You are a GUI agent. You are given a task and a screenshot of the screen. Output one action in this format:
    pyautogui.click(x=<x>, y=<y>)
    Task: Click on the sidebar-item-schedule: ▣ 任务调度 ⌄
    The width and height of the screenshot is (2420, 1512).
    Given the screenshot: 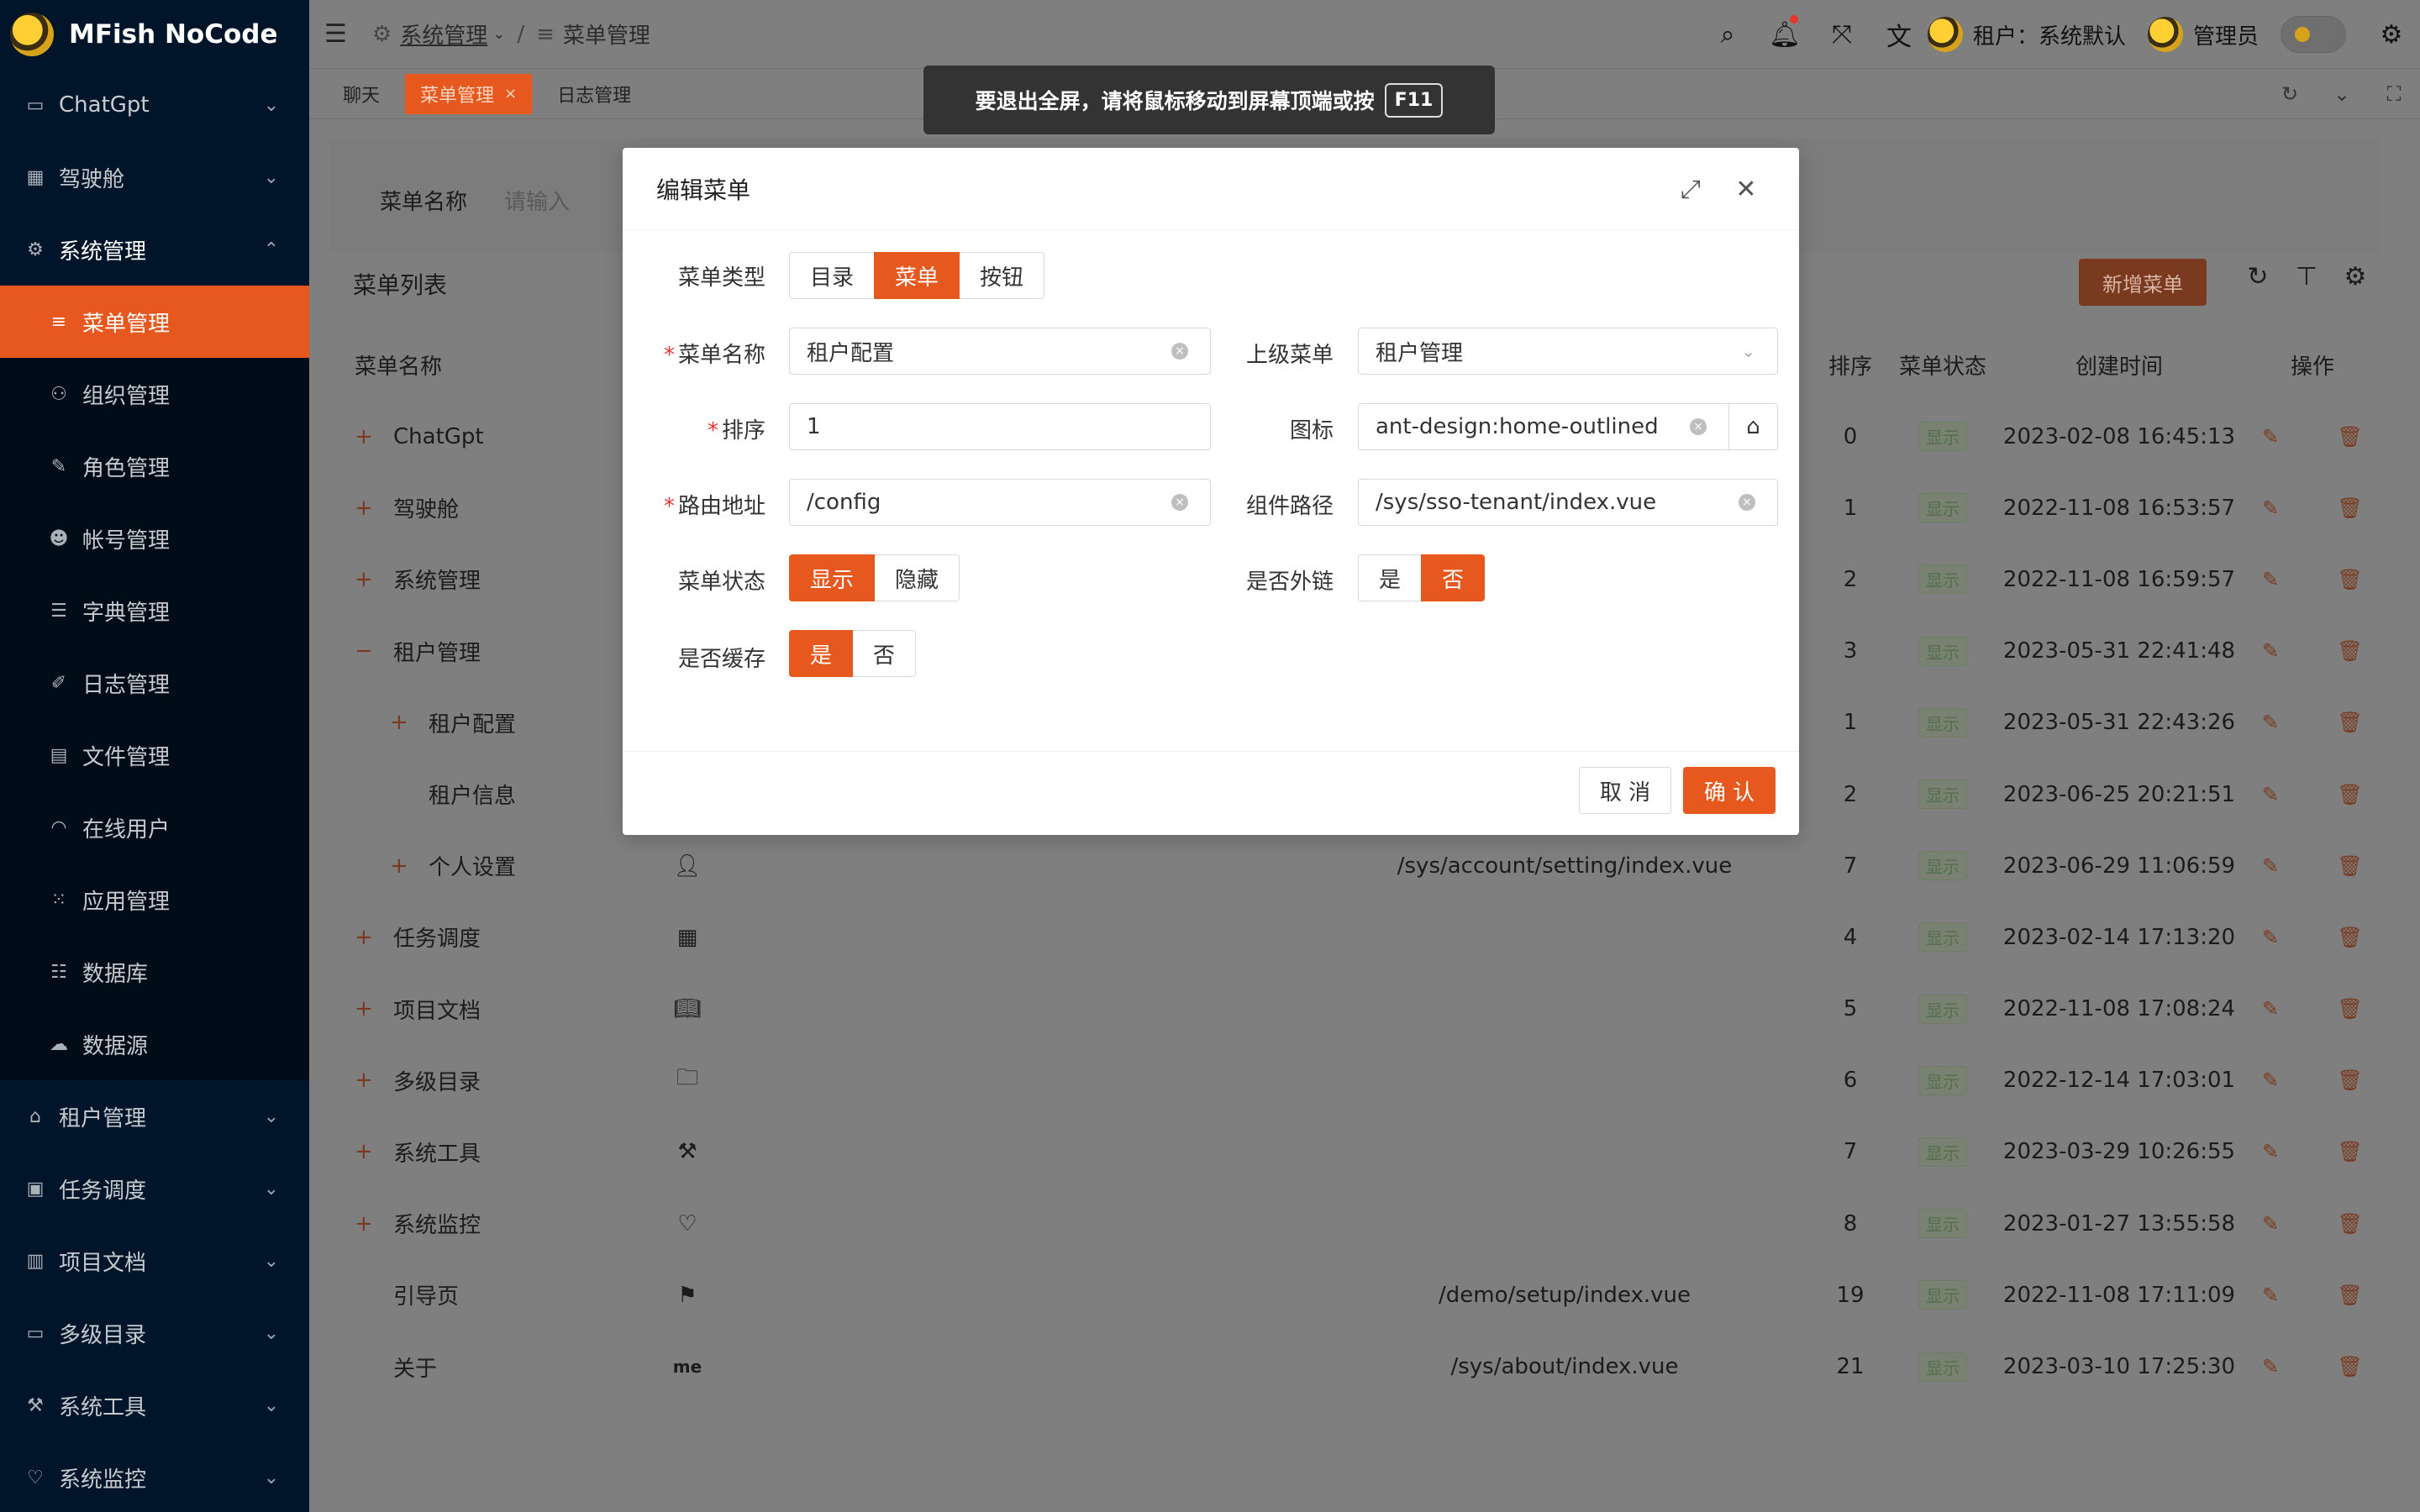 What is the action you would take?
    pyautogui.click(x=154, y=1188)
    